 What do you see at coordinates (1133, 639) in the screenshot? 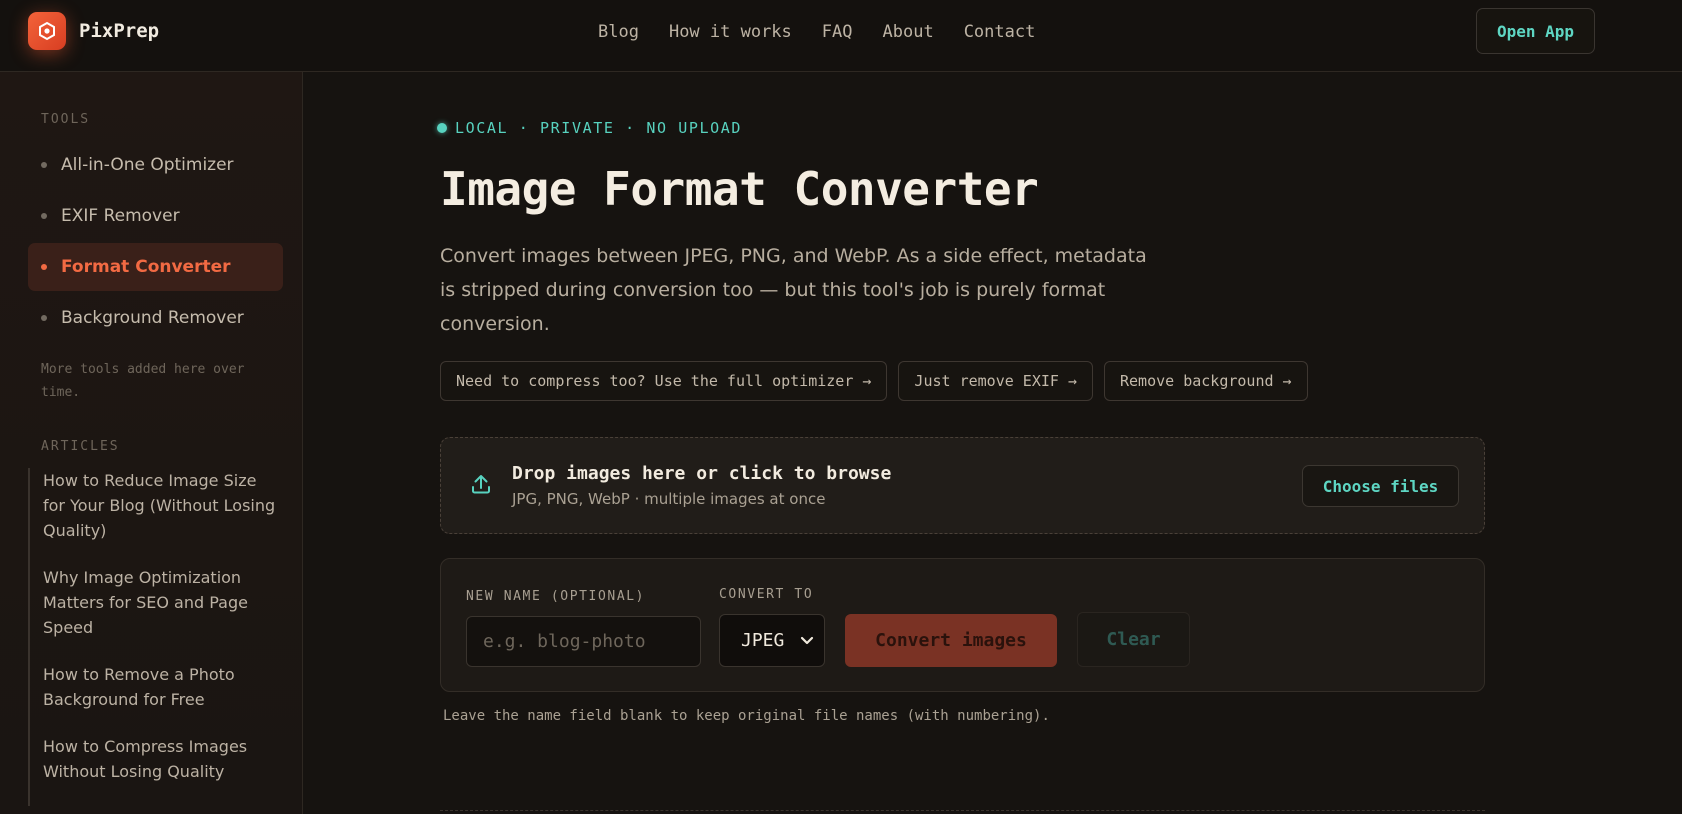
I see `clear-button: Clear` at bounding box center [1133, 639].